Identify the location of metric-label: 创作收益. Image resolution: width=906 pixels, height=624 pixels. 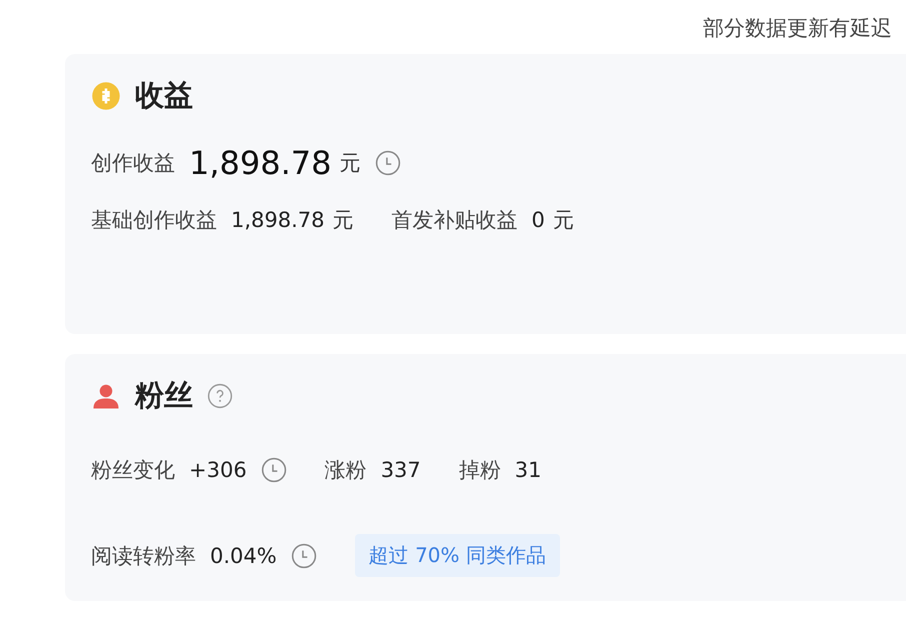
(133, 163).